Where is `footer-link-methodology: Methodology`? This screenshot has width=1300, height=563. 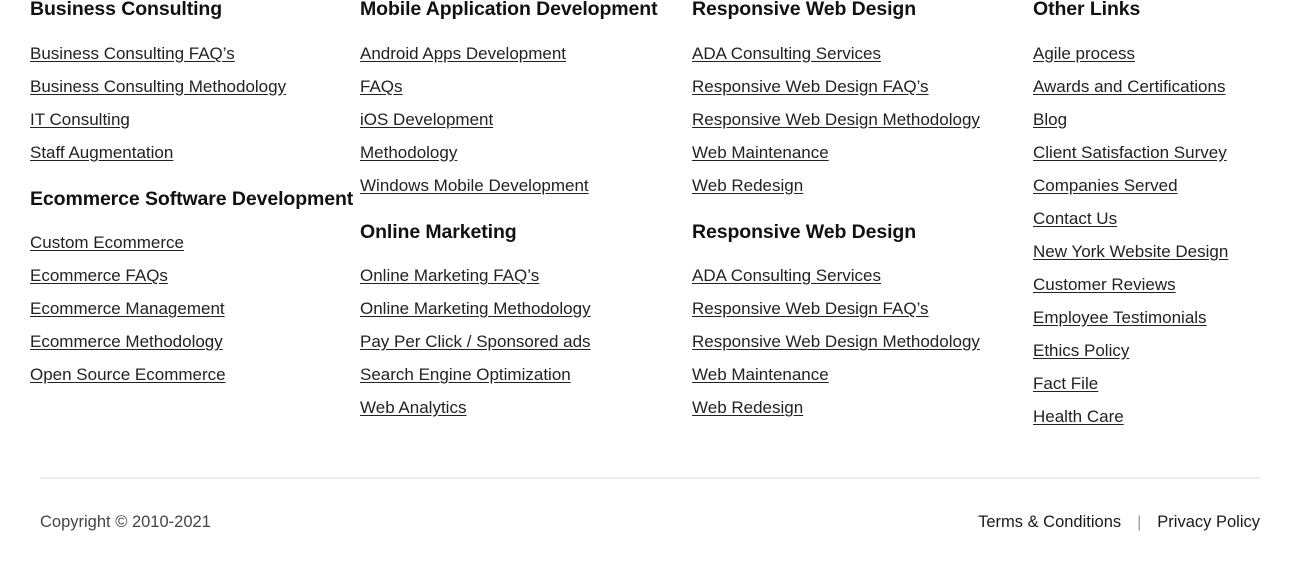 footer-link-methodology: Methodology is located at coordinates (408, 152).